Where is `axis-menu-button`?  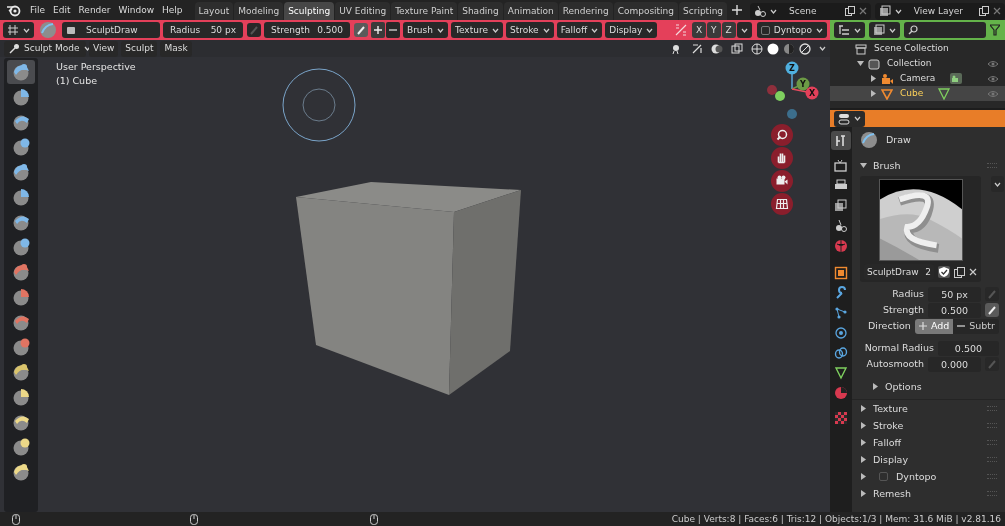
axis-menu-button is located at coordinates (744, 30).